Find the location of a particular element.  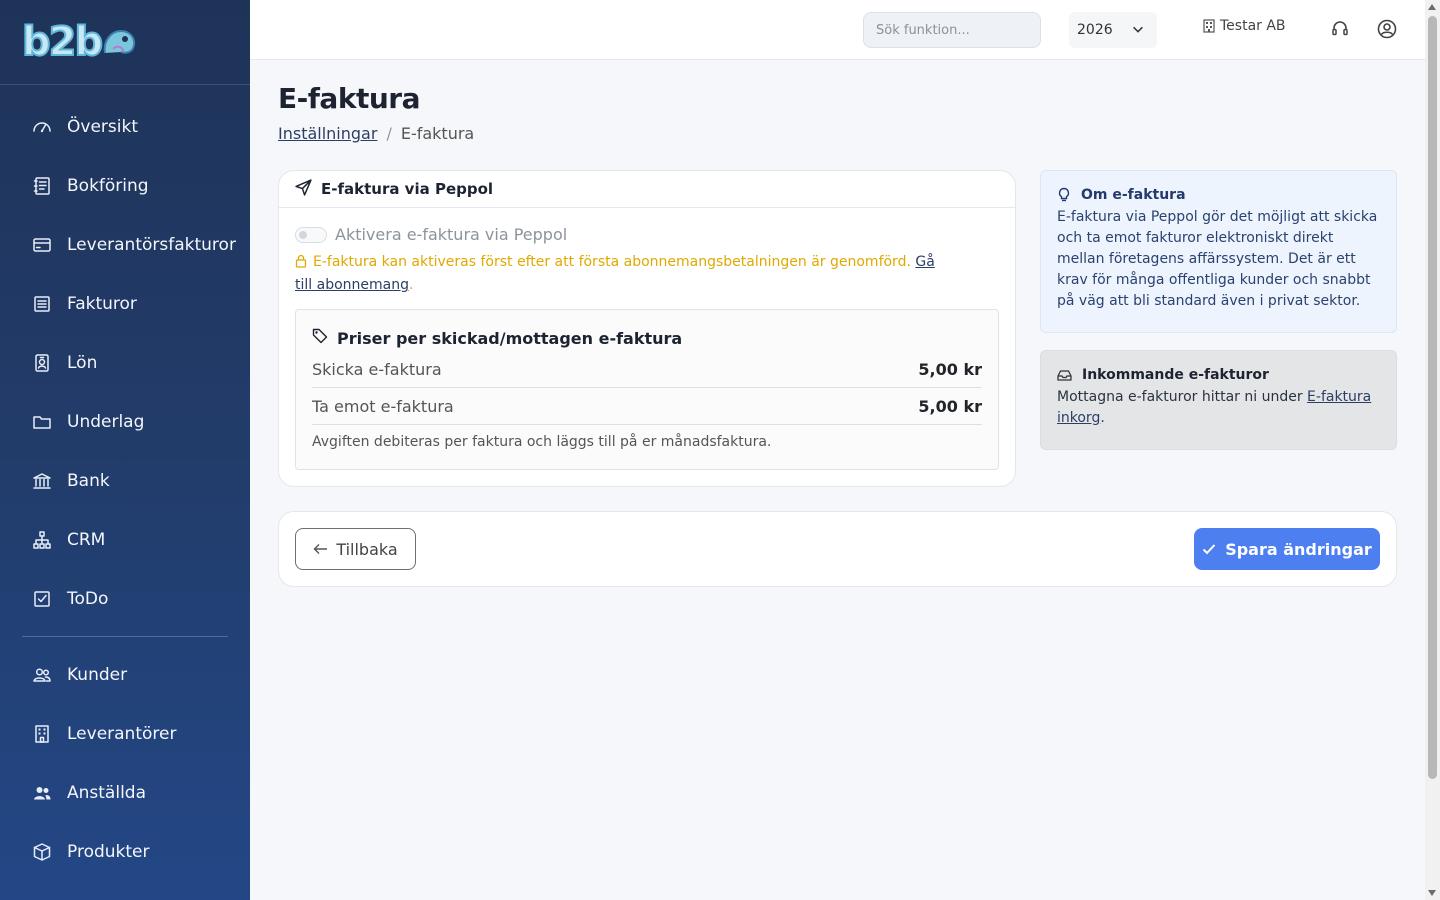

folder-icon is located at coordinates (42, 422).